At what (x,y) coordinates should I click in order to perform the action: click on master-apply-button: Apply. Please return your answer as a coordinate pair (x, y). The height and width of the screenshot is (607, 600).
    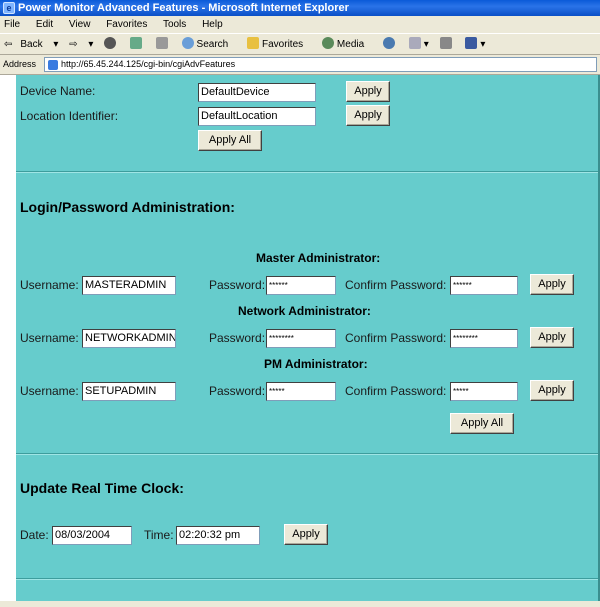
    Looking at the image, I should click on (552, 284).